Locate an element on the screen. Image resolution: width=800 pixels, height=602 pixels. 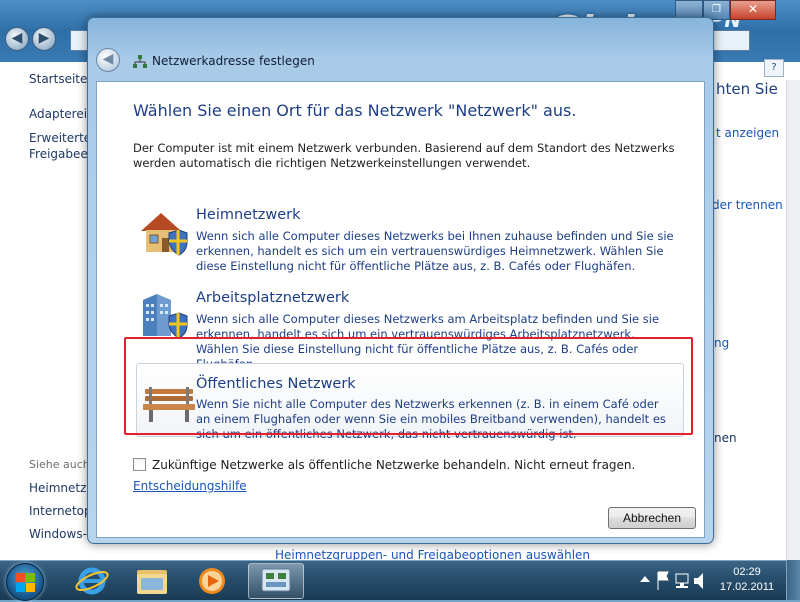
help-icon: ? is located at coordinates (774, 68).